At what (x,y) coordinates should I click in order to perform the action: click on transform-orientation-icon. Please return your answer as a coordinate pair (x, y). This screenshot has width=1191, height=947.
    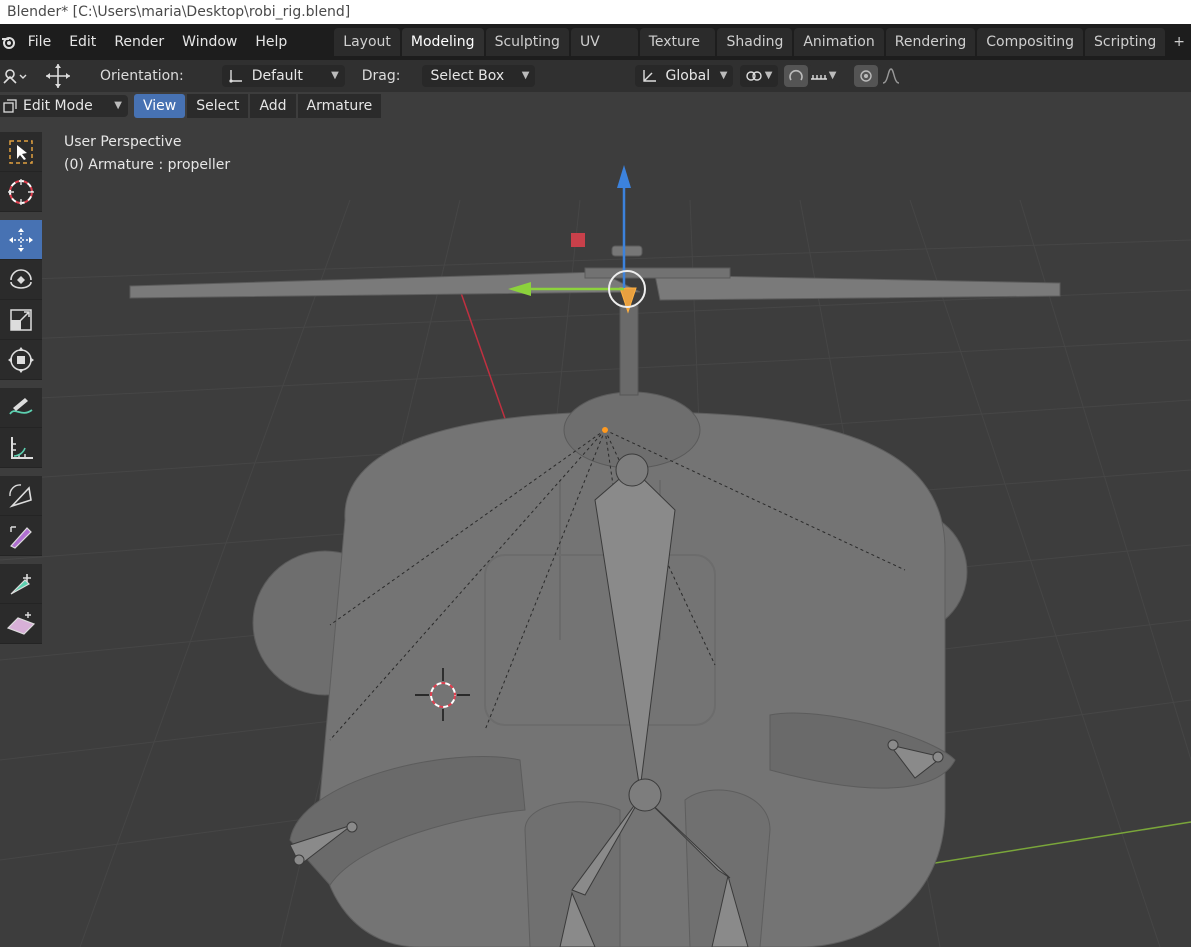
    Looking at the image, I should click on (650, 76).